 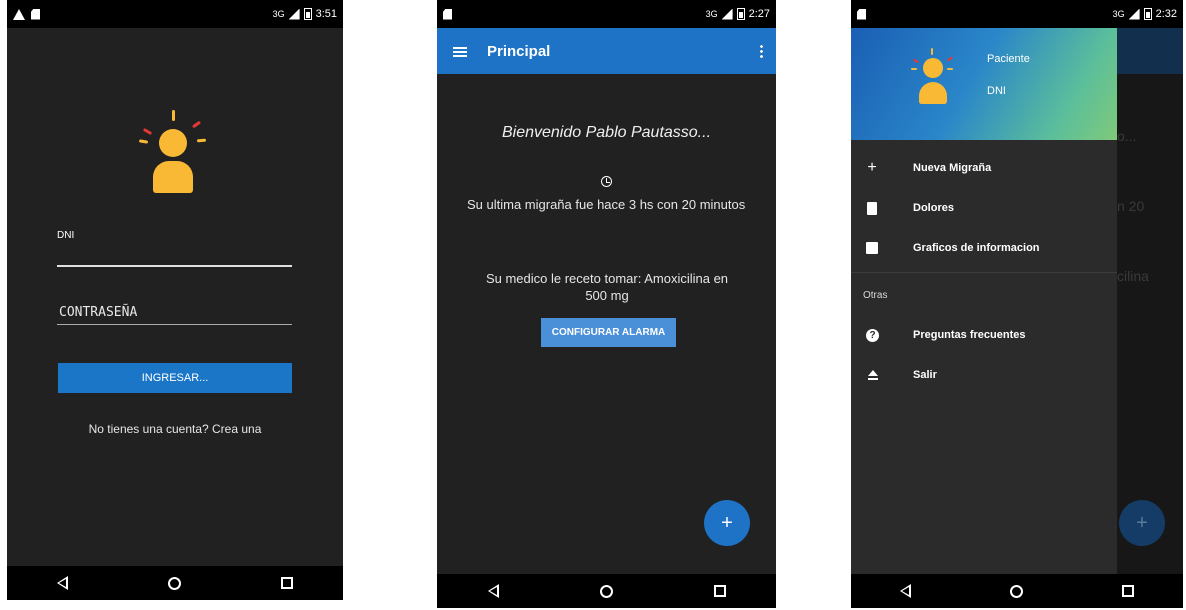 I want to click on status-time: 2:32, so click(x=1166, y=14).